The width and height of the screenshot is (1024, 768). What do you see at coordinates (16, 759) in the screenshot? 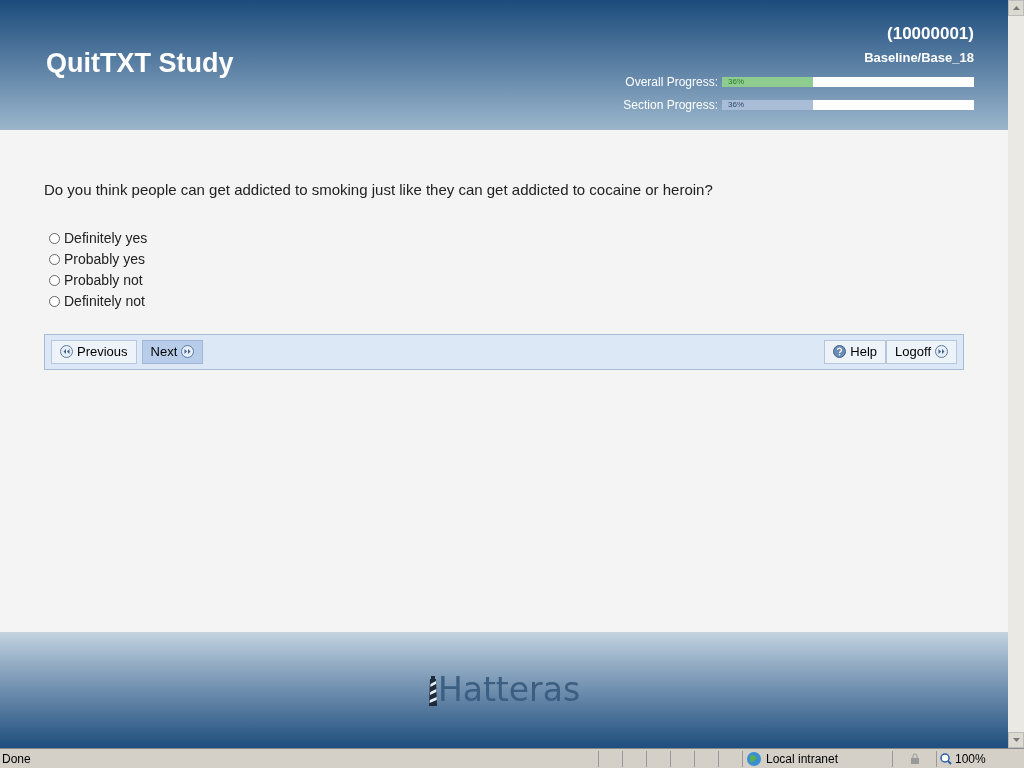
I see `status-text: Done` at bounding box center [16, 759].